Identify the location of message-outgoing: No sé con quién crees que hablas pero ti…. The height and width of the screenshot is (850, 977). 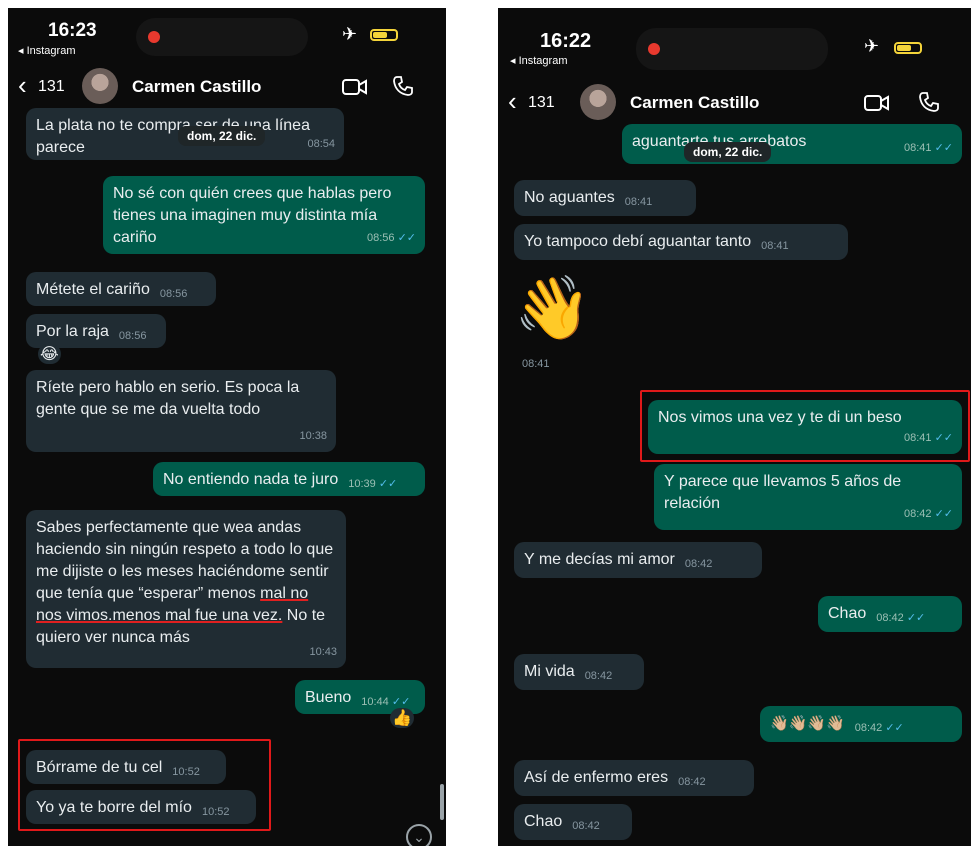
(264, 215).